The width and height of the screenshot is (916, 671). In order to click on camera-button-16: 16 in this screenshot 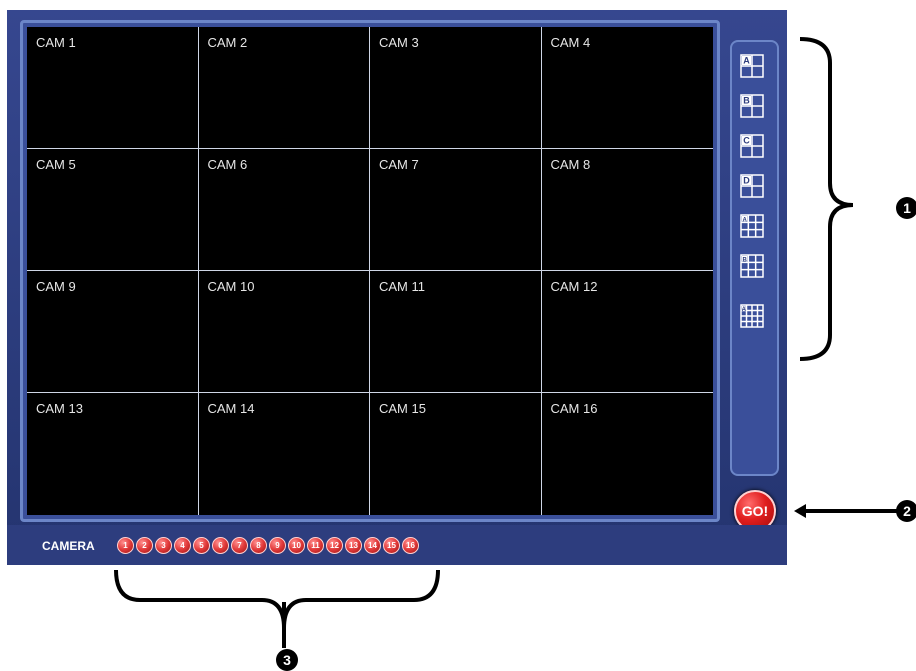, I will do `click(410, 545)`.